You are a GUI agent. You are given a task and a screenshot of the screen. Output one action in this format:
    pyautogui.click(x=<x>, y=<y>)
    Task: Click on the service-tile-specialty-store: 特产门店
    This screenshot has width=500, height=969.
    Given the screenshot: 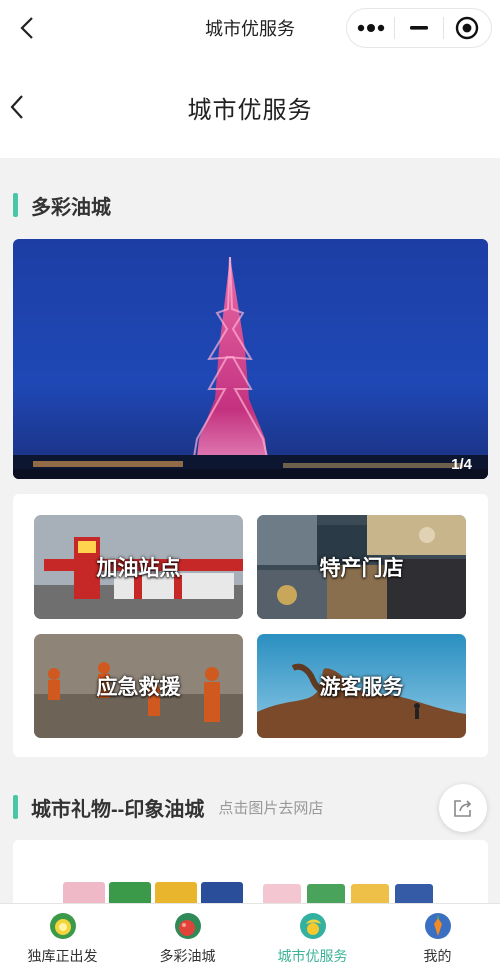 What is the action you would take?
    pyautogui.click(x=361, y=567)
    